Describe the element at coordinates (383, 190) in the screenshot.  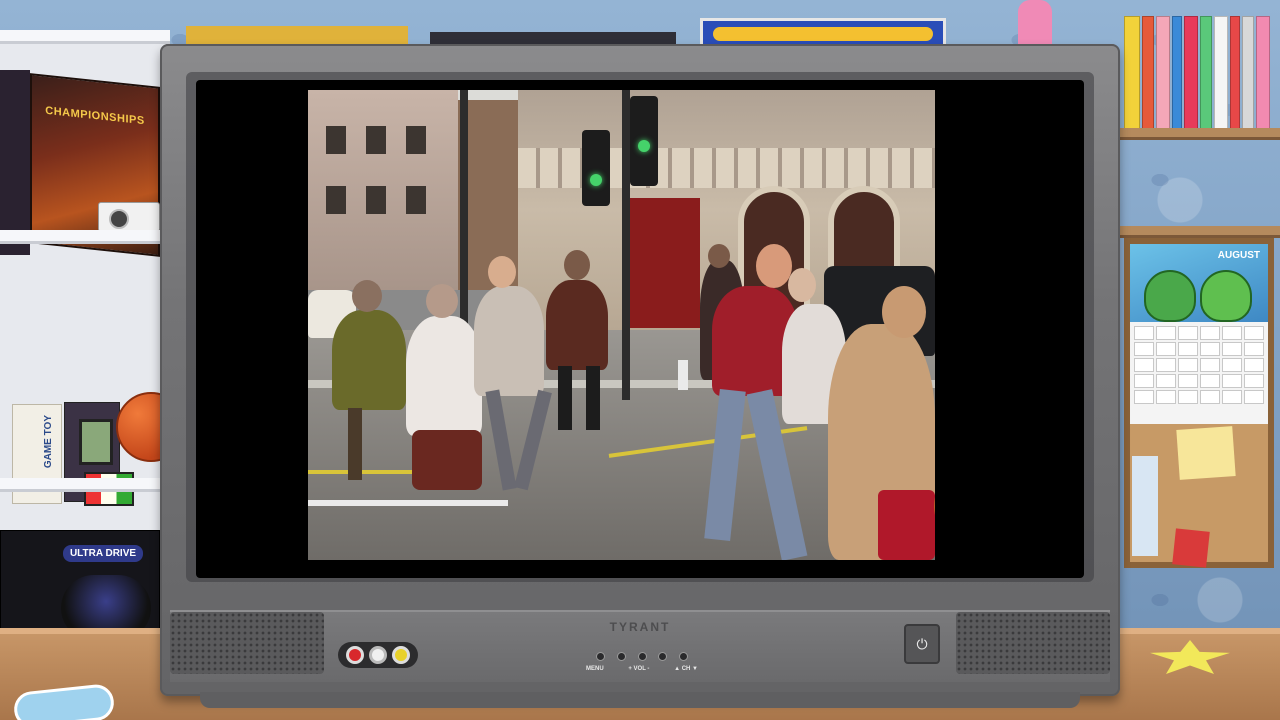
I see `building-left` at that location.